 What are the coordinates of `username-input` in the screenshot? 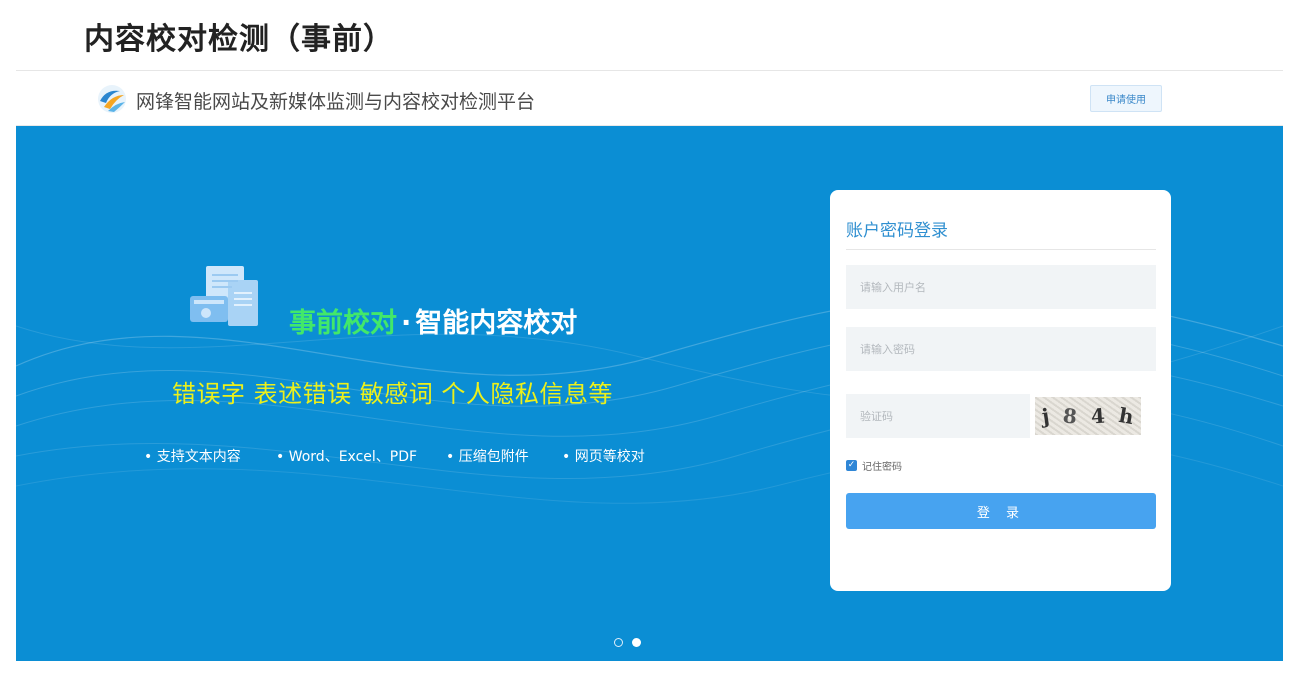 It's located at (1001, 287).